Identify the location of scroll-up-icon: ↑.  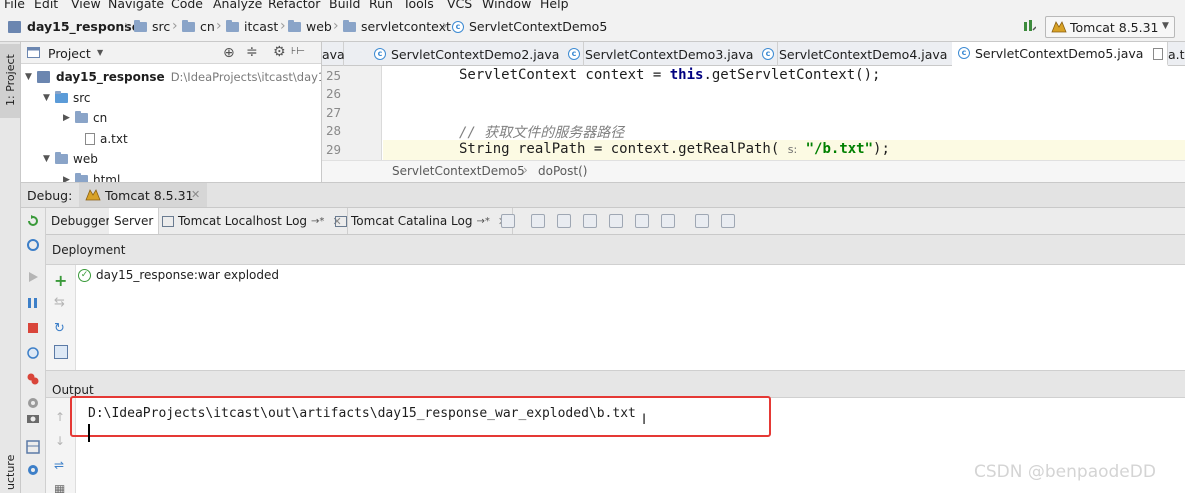
(60, 417).